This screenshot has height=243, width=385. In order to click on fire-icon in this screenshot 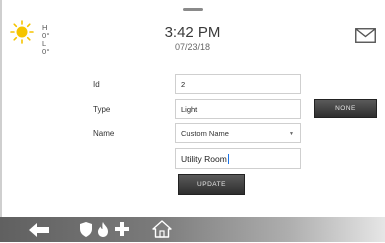, I will do `click(103, 232)`.